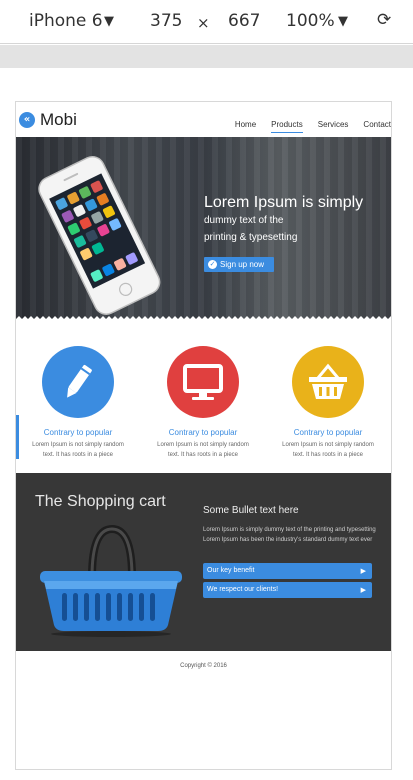 Image resolution: width=413 pixels, height=780 pixels. Describe the element at coordinates (287, 126) in the screenshot. I see `nav-products: Products` at that location.